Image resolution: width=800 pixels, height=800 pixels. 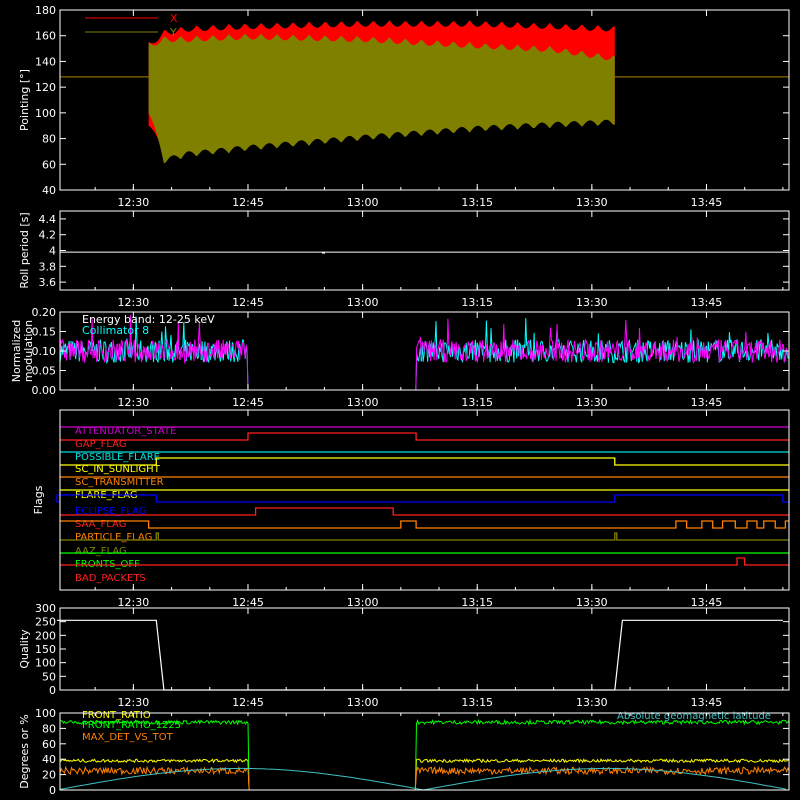 I want to click on flag-trace-bad-packets, so click(x=424, y=561).